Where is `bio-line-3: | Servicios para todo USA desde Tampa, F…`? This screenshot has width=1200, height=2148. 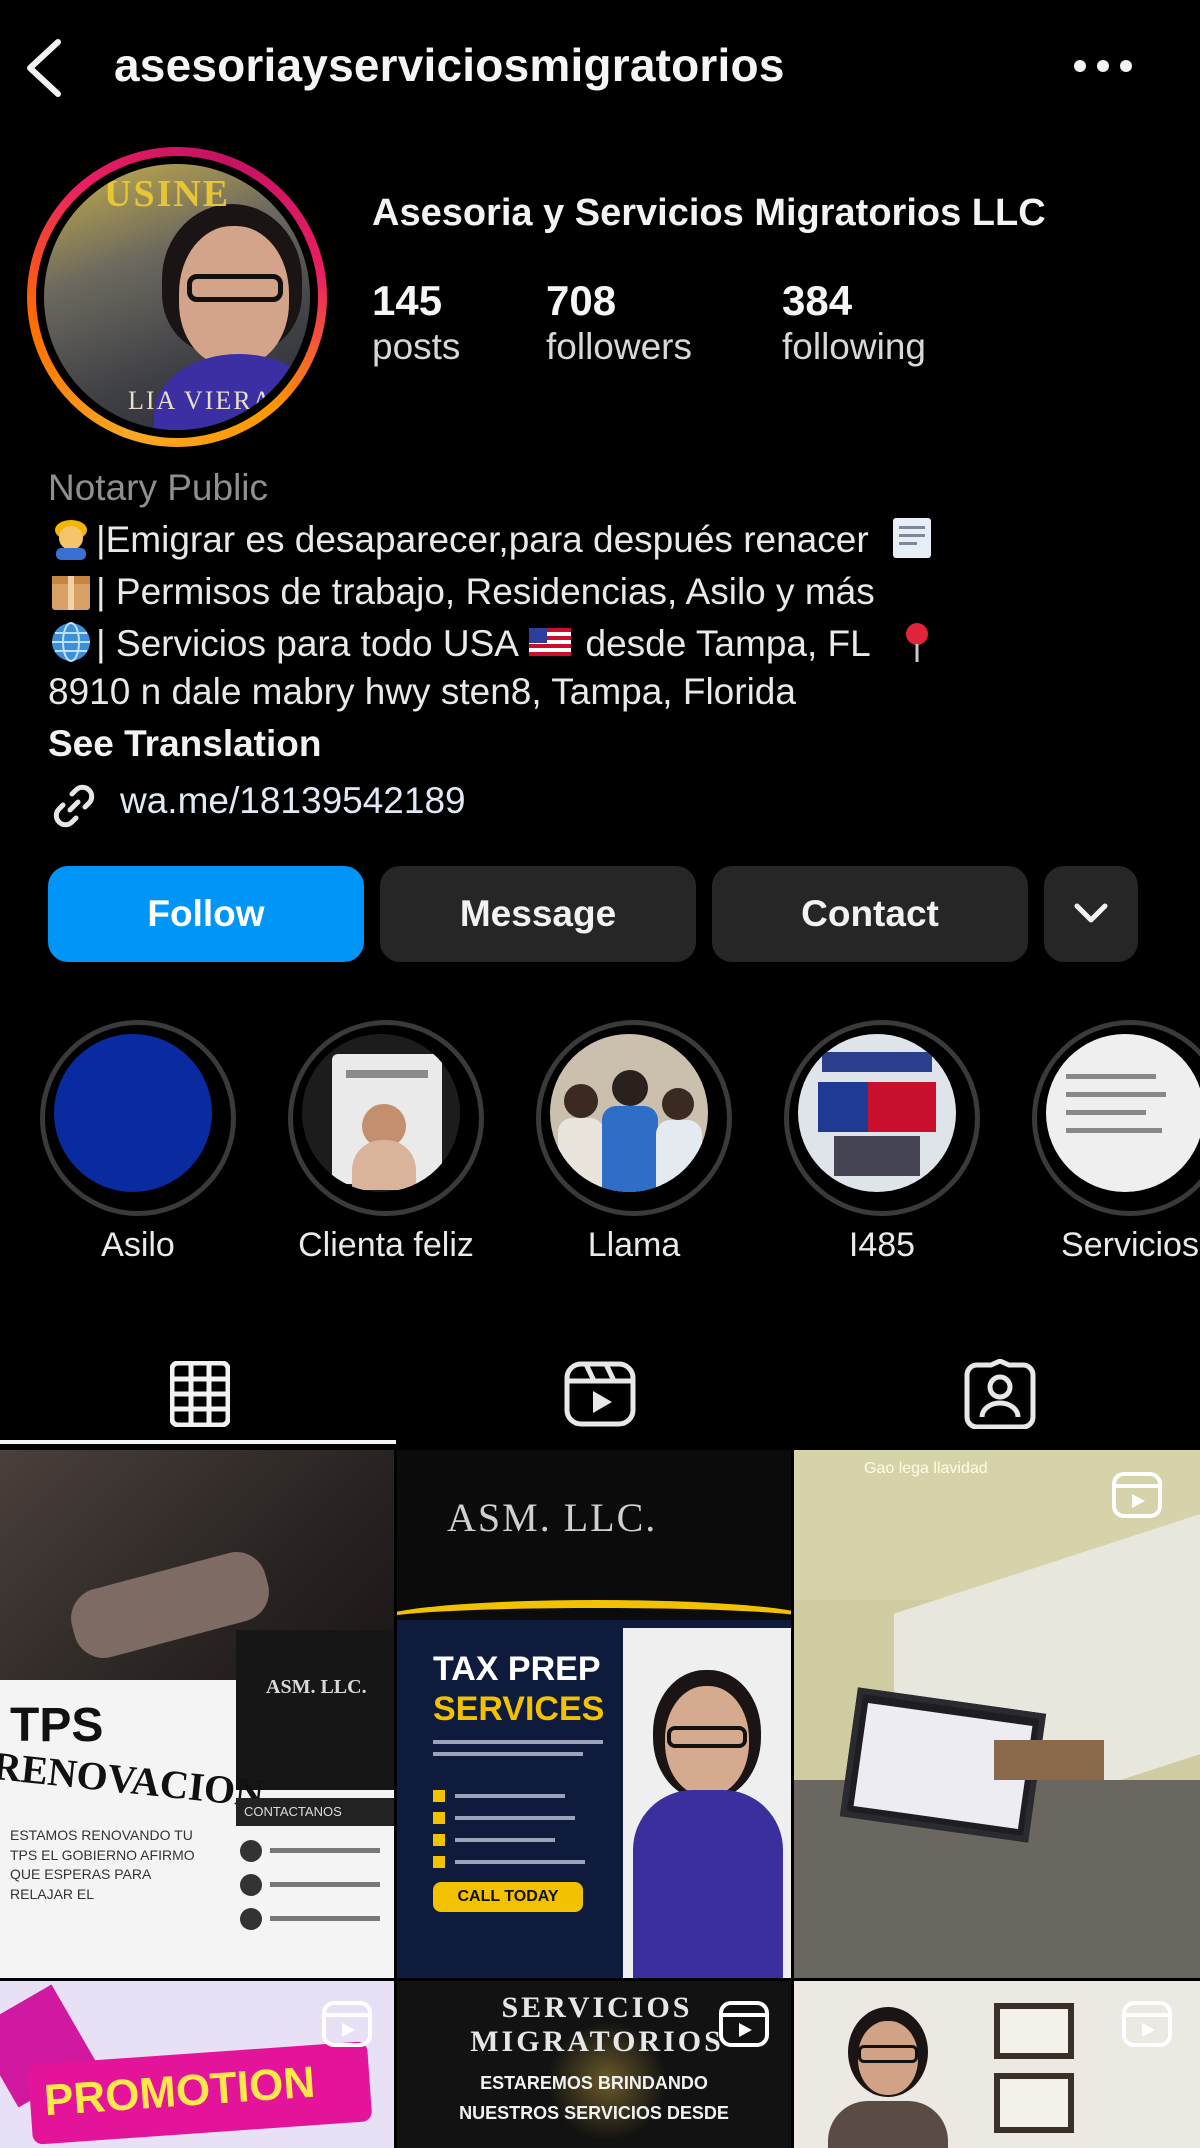 bio-line-3: | Servicios para todo USA desde Tampa, F… is located at coordinates (608, 642).